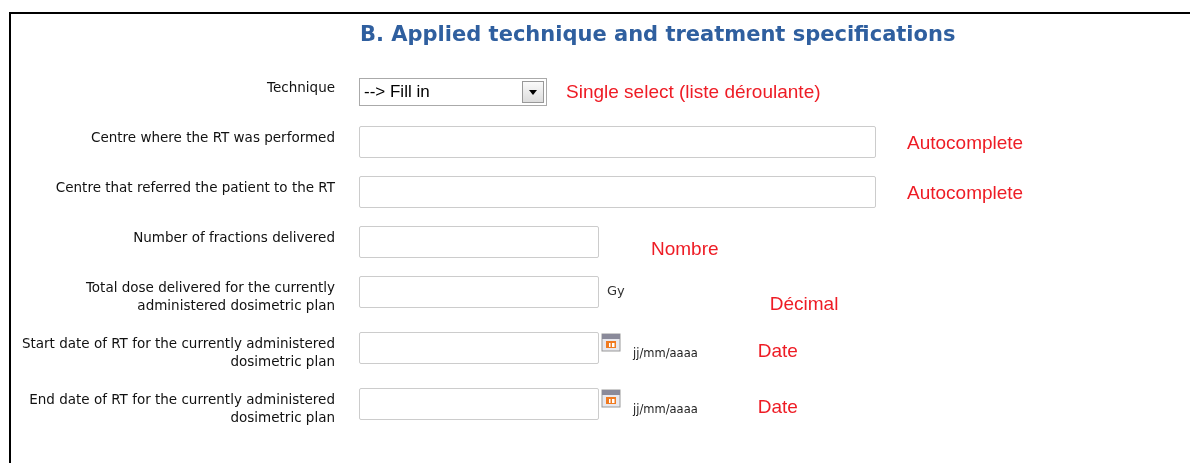 The width and height of the screenshot is (1200, 463). Describe the element at coordinates (209, 296) in the screenshot. I see `field-label: Total dose delivered for the currently administered dosimetric plan` at that location.